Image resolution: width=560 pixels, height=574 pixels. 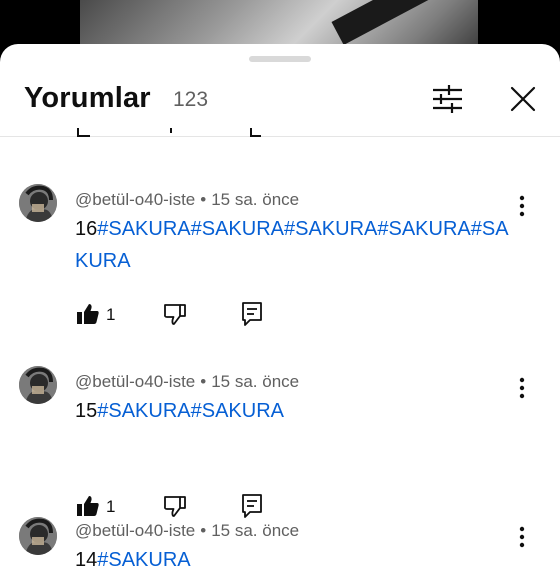 I want to click on drag-handle, so click(x=280, y=59).